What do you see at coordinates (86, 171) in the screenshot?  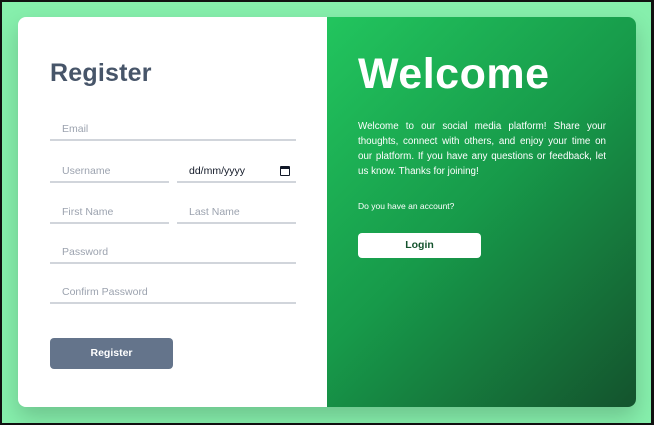 I see `username-placeholder: Username` at bounding box center [86, 171].